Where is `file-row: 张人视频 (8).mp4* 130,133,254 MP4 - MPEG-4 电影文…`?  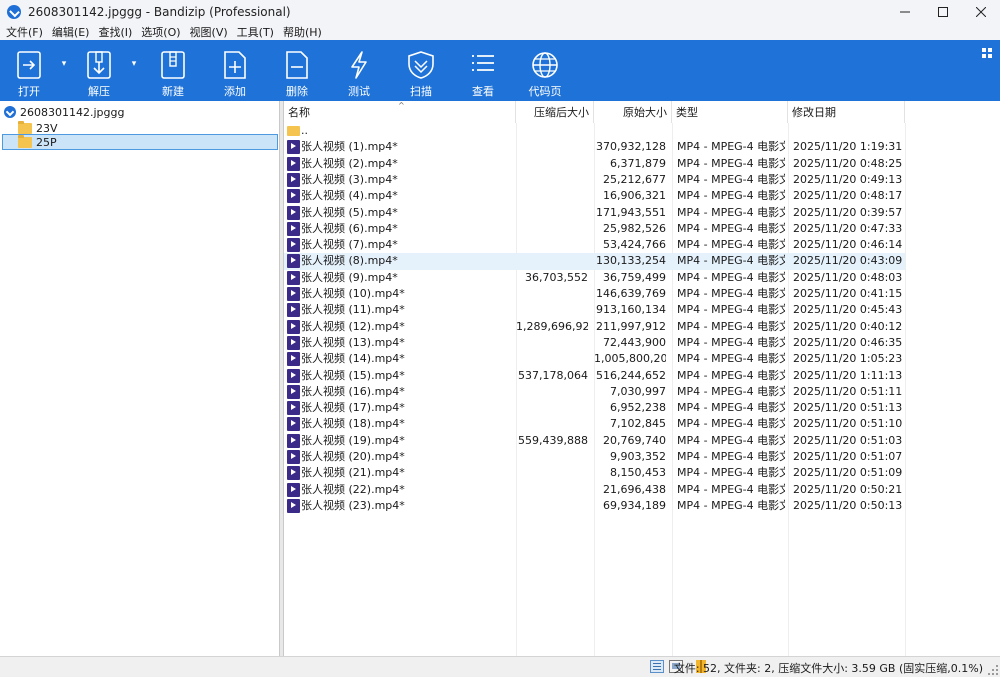
file-row: 张人视频 (8).mp4* 130,133,254 MP4 - MPEG-4 电影文… is located at coordinates (594, 261).